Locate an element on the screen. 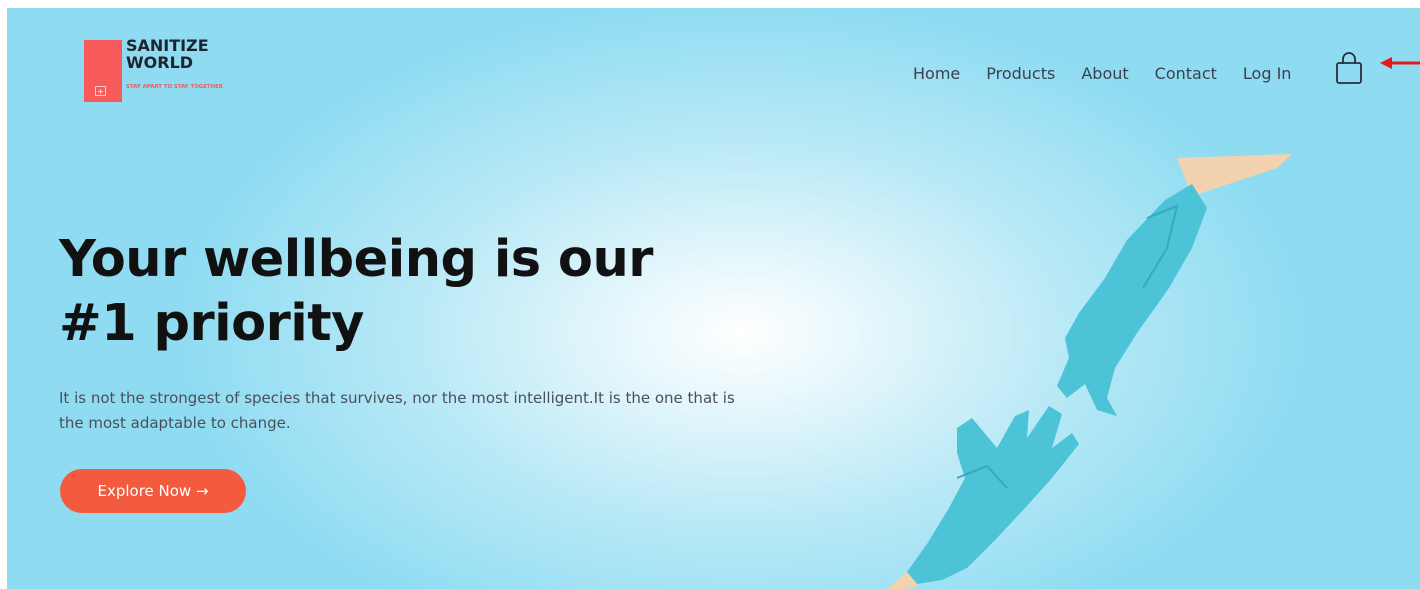  nav-about: About is located at coordinates (1104, 73).